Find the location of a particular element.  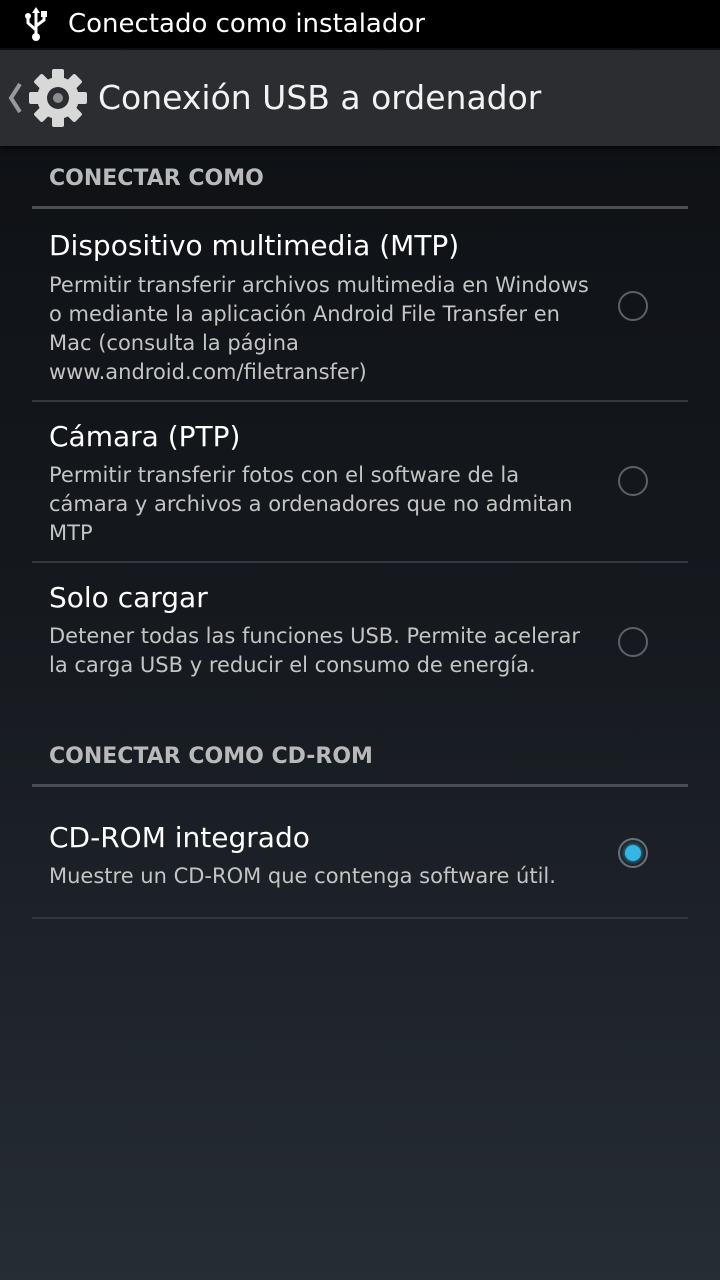

radio-button-mtp is located at coordinates (633, 306).